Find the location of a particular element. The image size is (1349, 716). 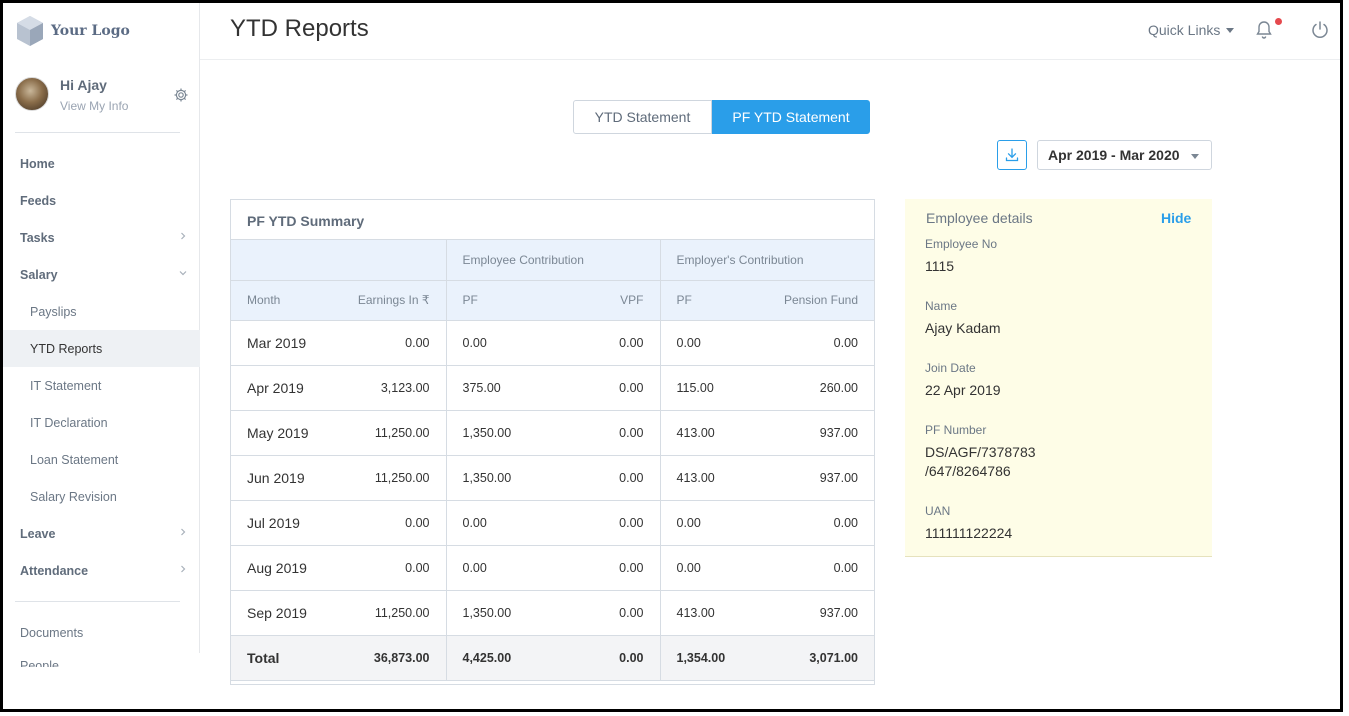

sidebar-item-it-declaration: IT Declaration is located at coordinates (101, 422).